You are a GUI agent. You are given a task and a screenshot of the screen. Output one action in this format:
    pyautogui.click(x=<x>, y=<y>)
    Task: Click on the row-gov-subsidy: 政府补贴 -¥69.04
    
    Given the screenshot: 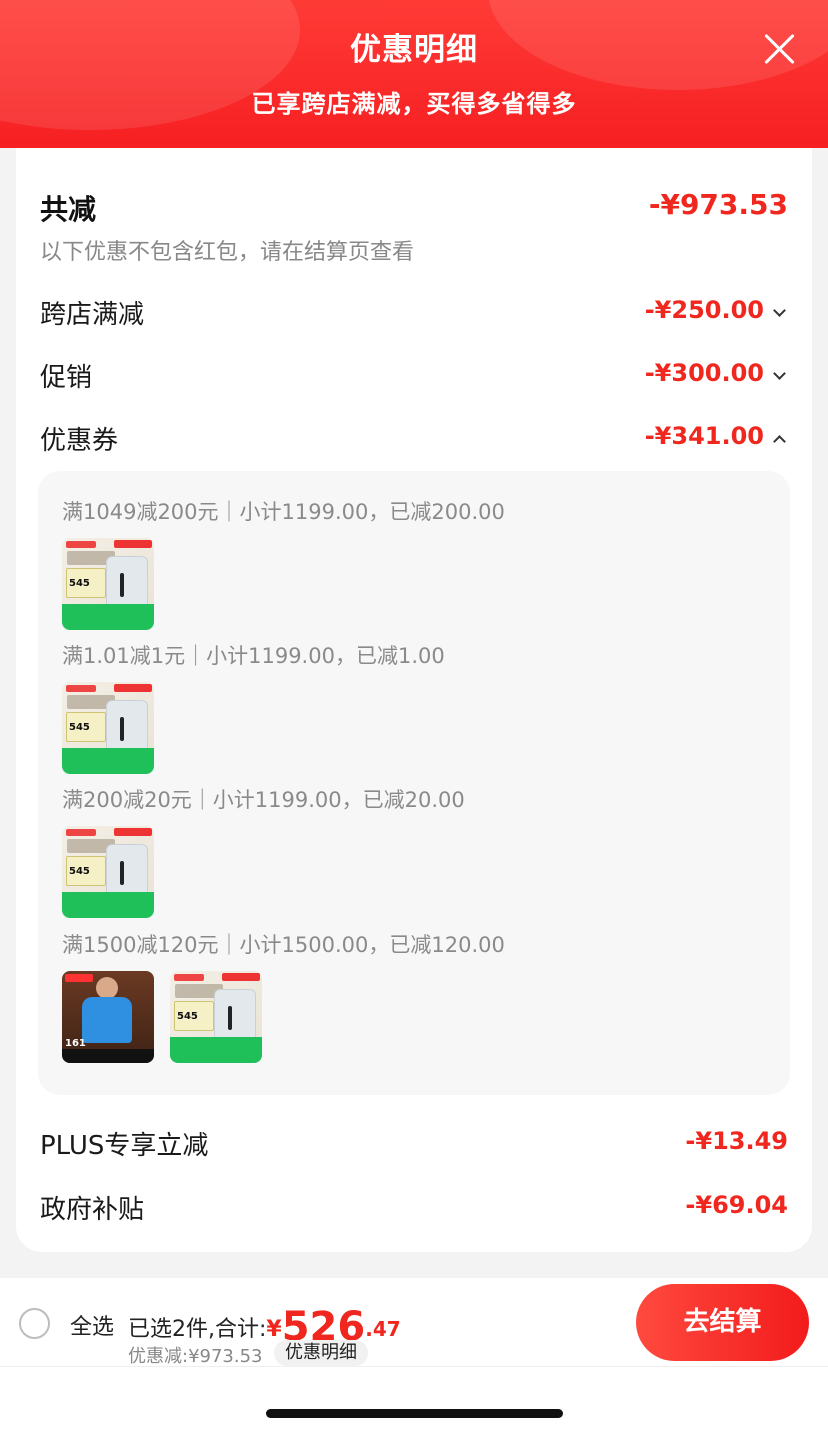 What is the action you would take?
    pyautogui.click(x=414, y=1209)
    